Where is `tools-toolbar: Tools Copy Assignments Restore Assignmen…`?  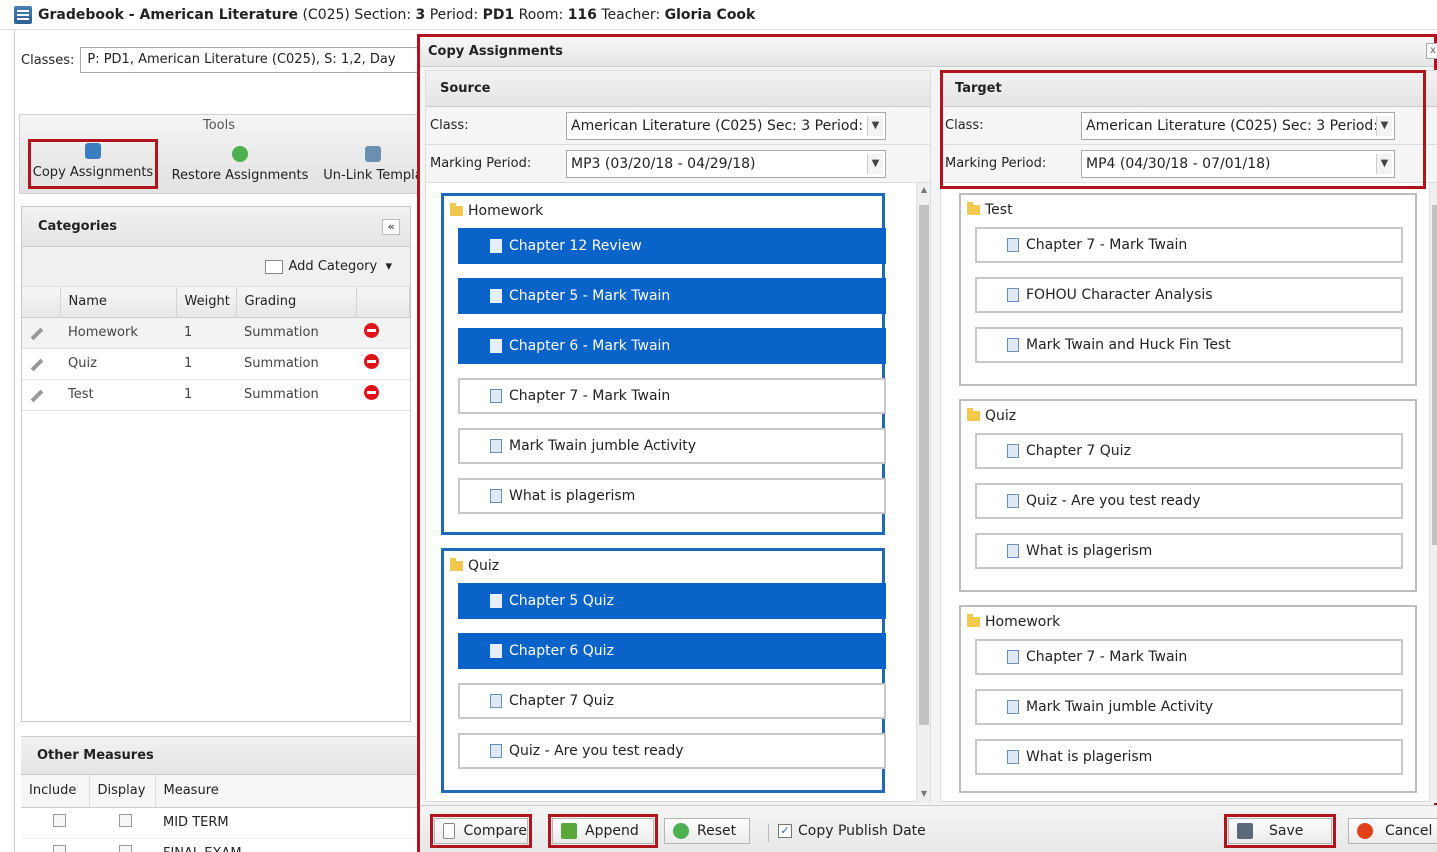
tools-toolbar: Tools Copy Assignments Restore Assignmen… is located at coordinates (221, 154).